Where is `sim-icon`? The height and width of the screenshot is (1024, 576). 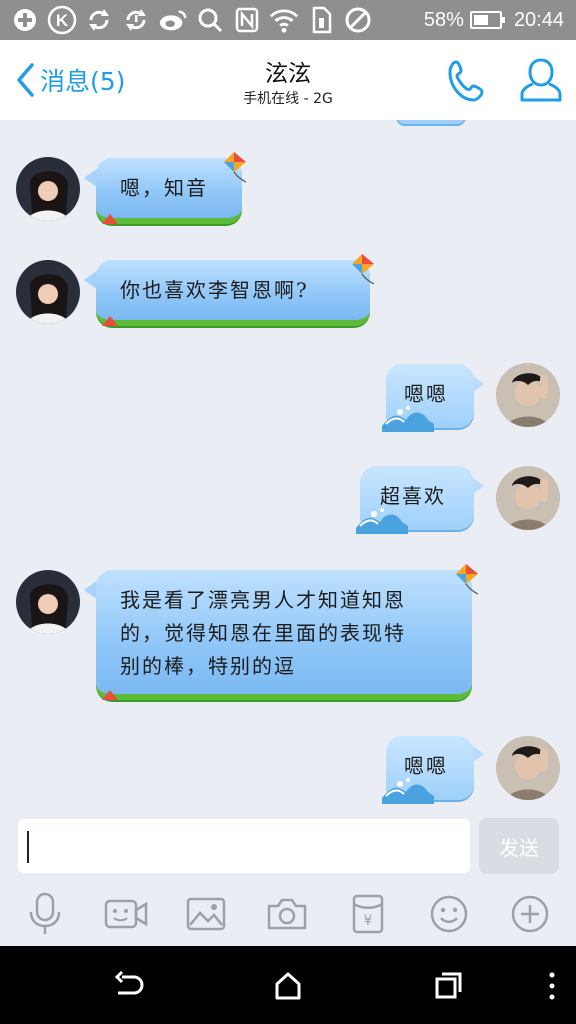 sim-icon is located at coordinates (321, 20).